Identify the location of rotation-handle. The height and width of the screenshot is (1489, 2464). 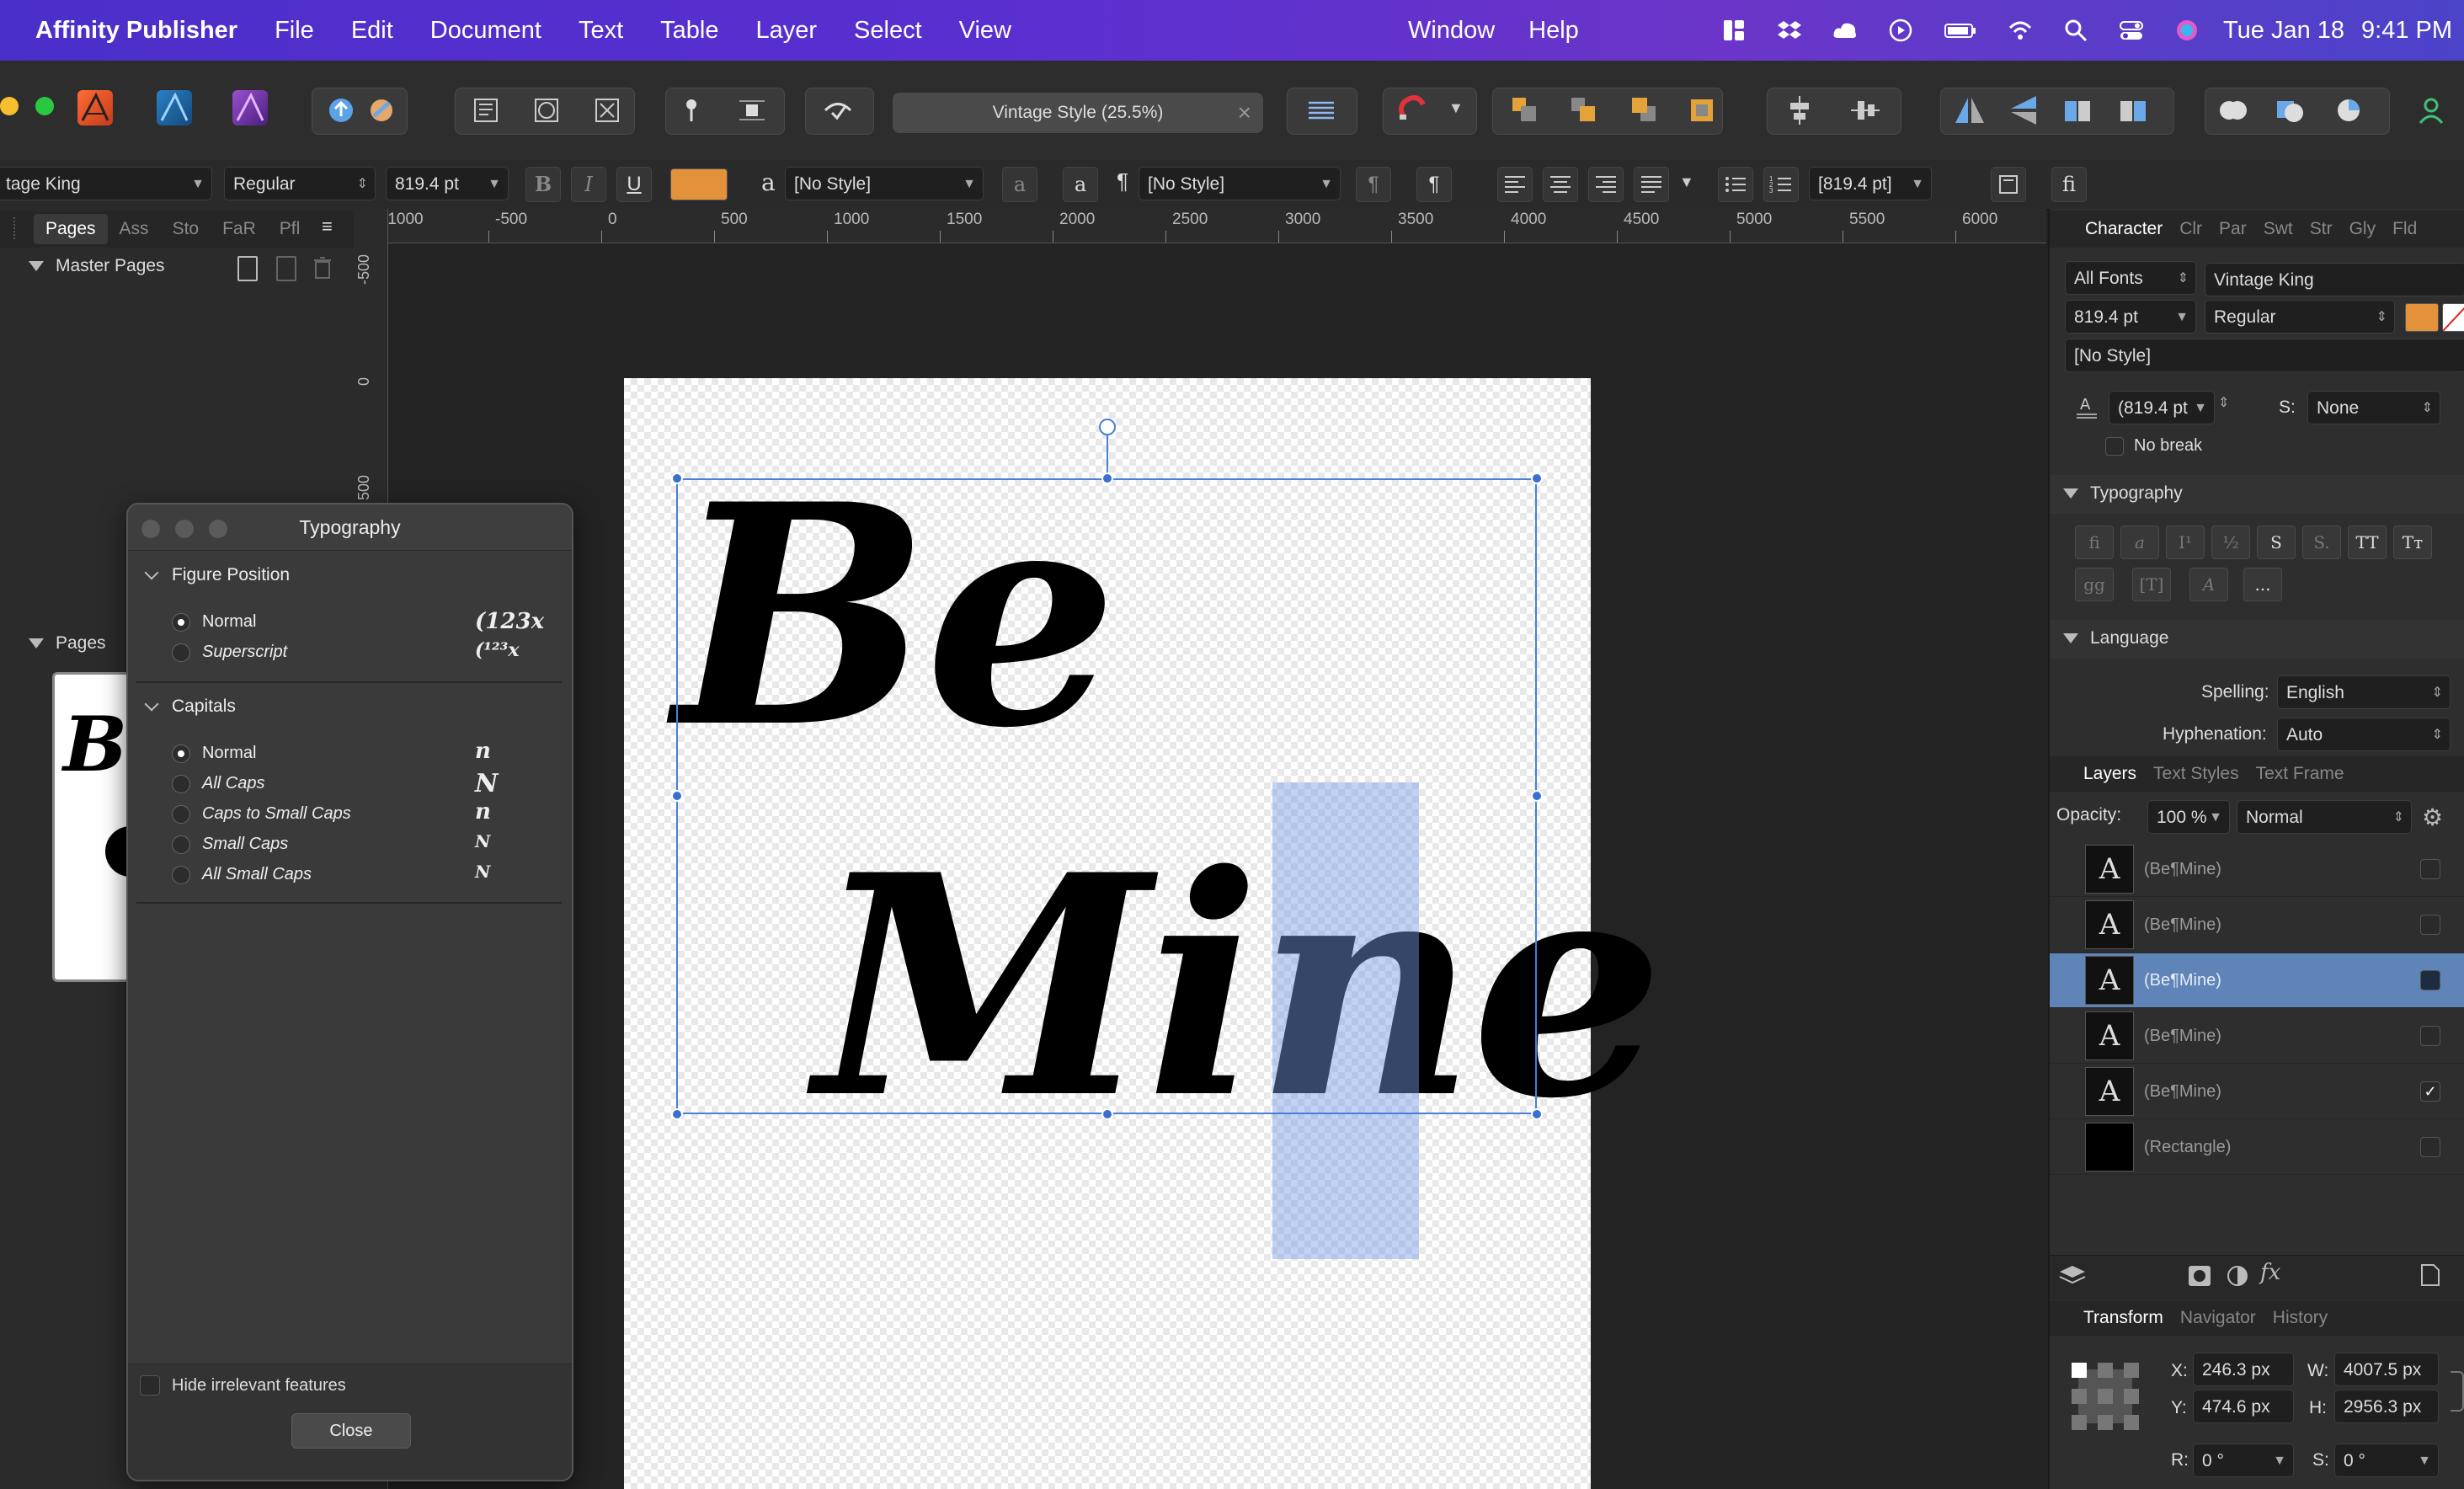
(1107, 427).